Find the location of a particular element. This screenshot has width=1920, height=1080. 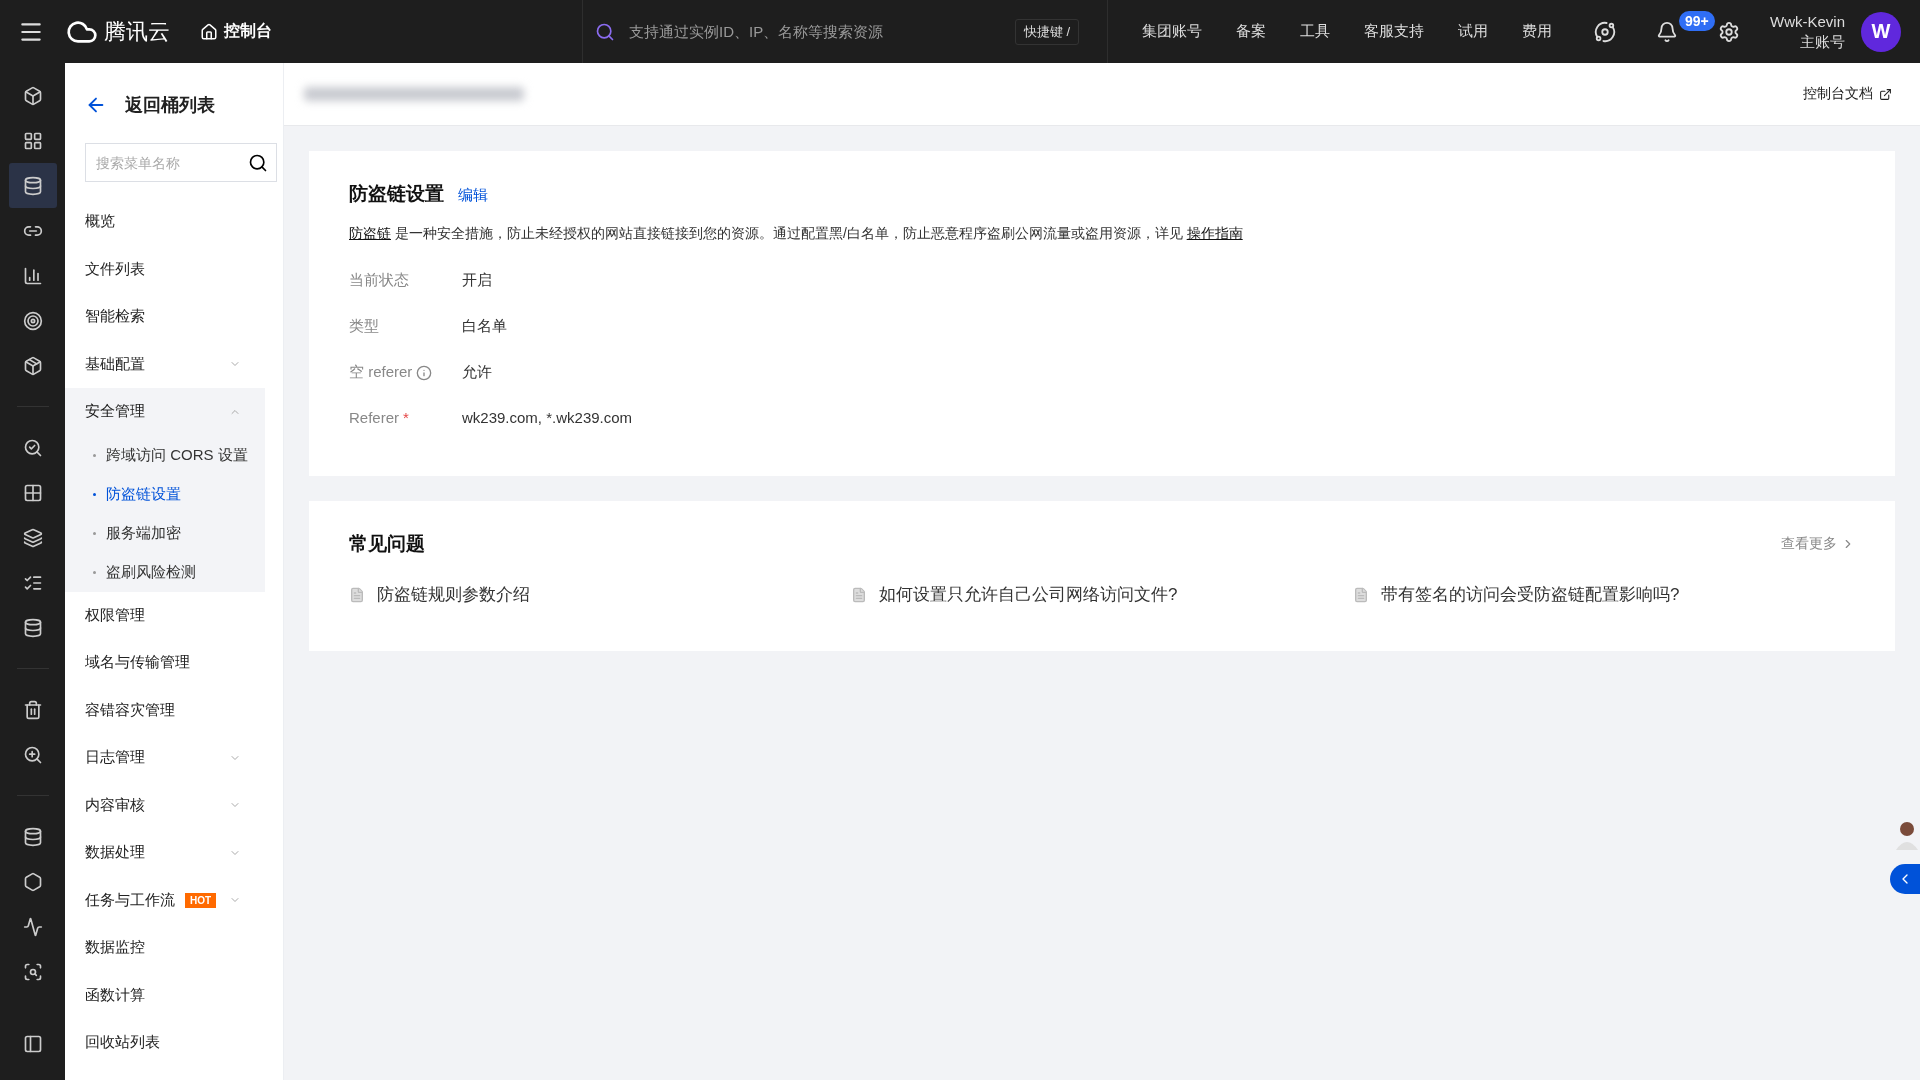

menu-item: 任务与工作流 HOT is located at coordinates (165, 900).